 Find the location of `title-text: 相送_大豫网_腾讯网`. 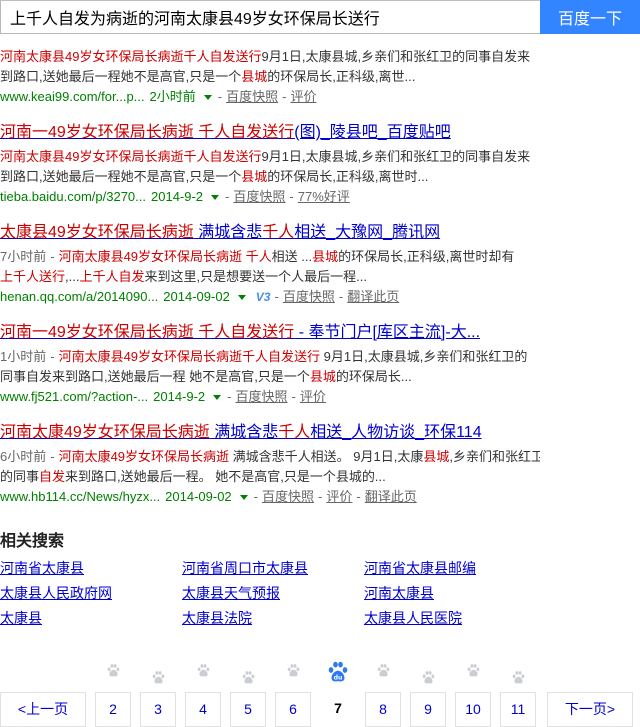

title-text: 相送_大豫网_腾讯网 is located at coordinates (367, 232).